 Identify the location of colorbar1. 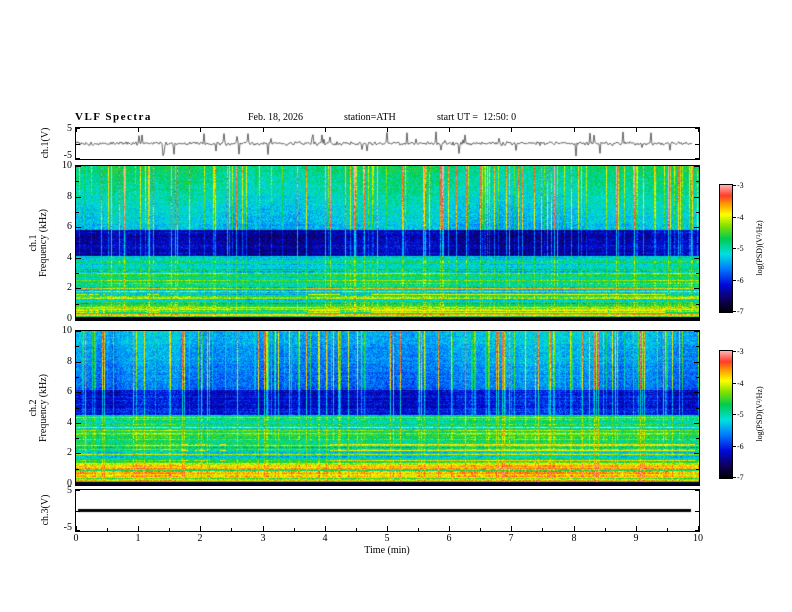
(726, 248).